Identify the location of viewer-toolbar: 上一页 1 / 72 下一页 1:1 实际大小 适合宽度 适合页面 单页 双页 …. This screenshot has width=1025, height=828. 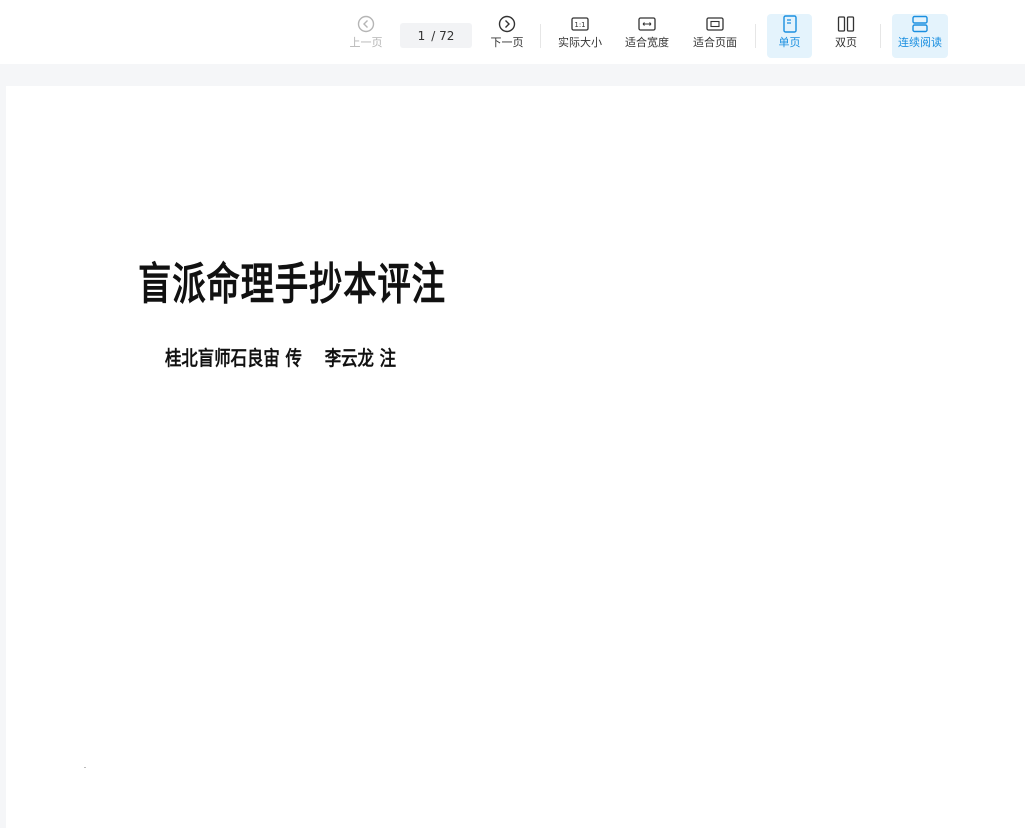
(512, 32).